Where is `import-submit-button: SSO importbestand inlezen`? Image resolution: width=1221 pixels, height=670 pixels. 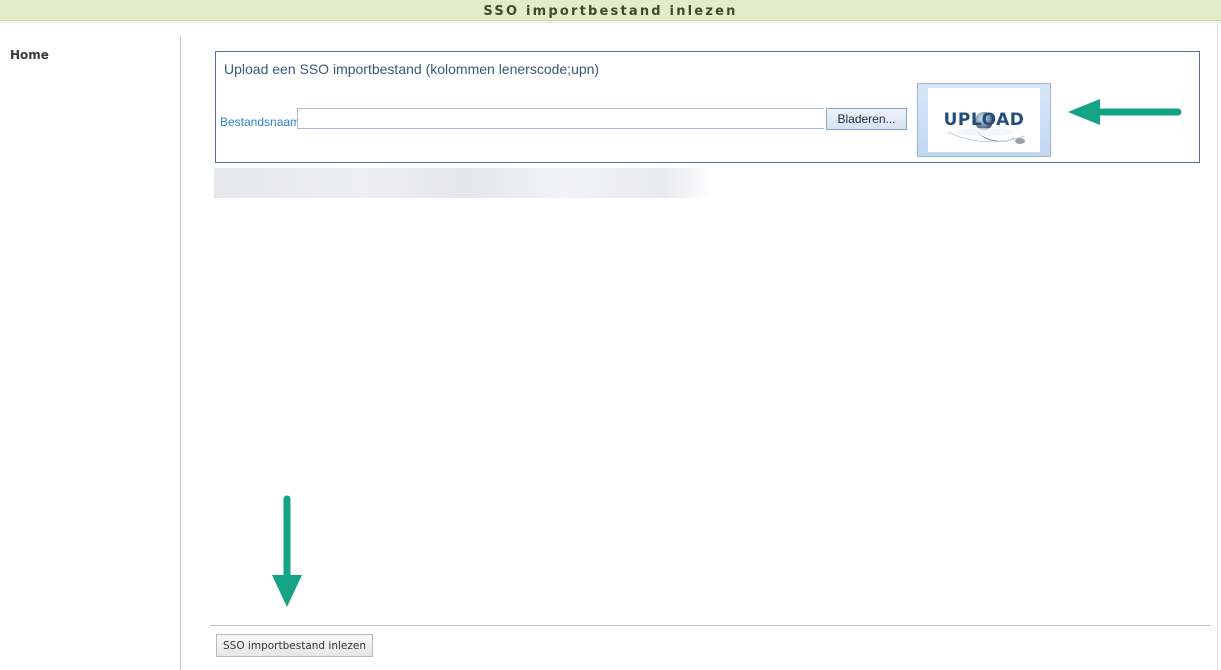 import-submit-button: SSO importbestand inlezen is located at coordinates (294, 645).